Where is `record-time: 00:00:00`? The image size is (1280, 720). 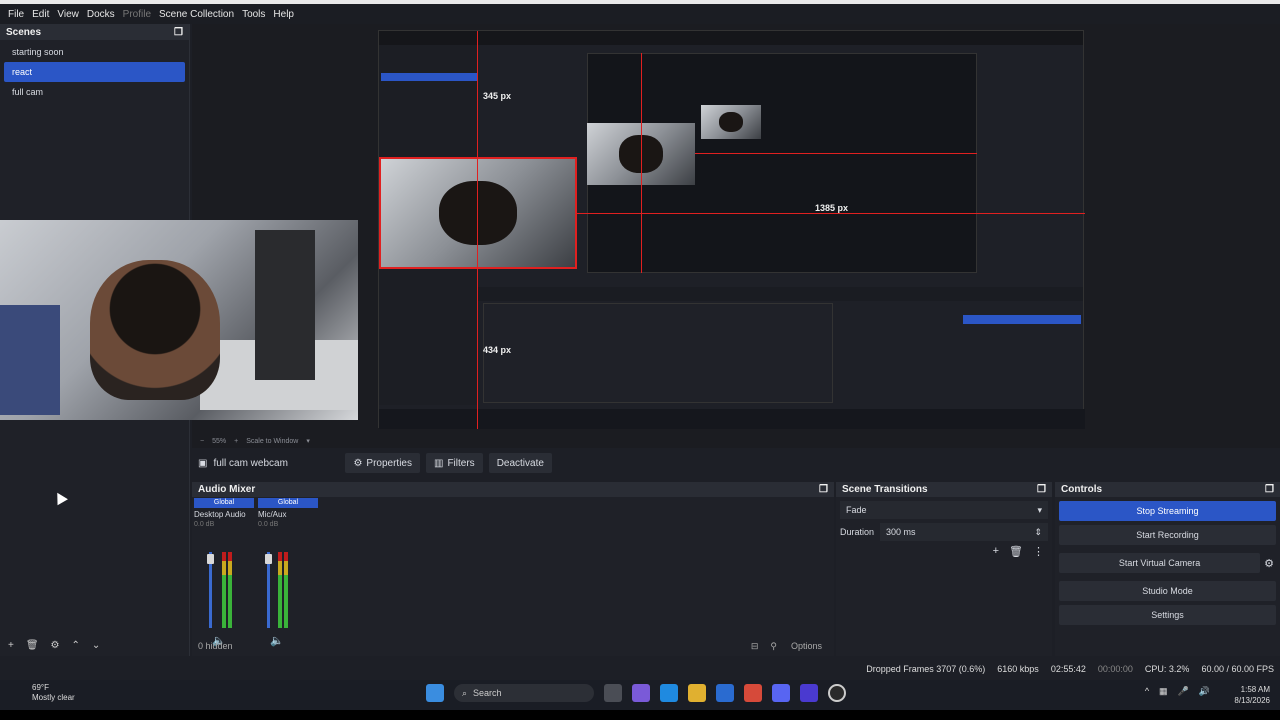
record-time: 00:00:00 is located at coordinates (1115, 669).